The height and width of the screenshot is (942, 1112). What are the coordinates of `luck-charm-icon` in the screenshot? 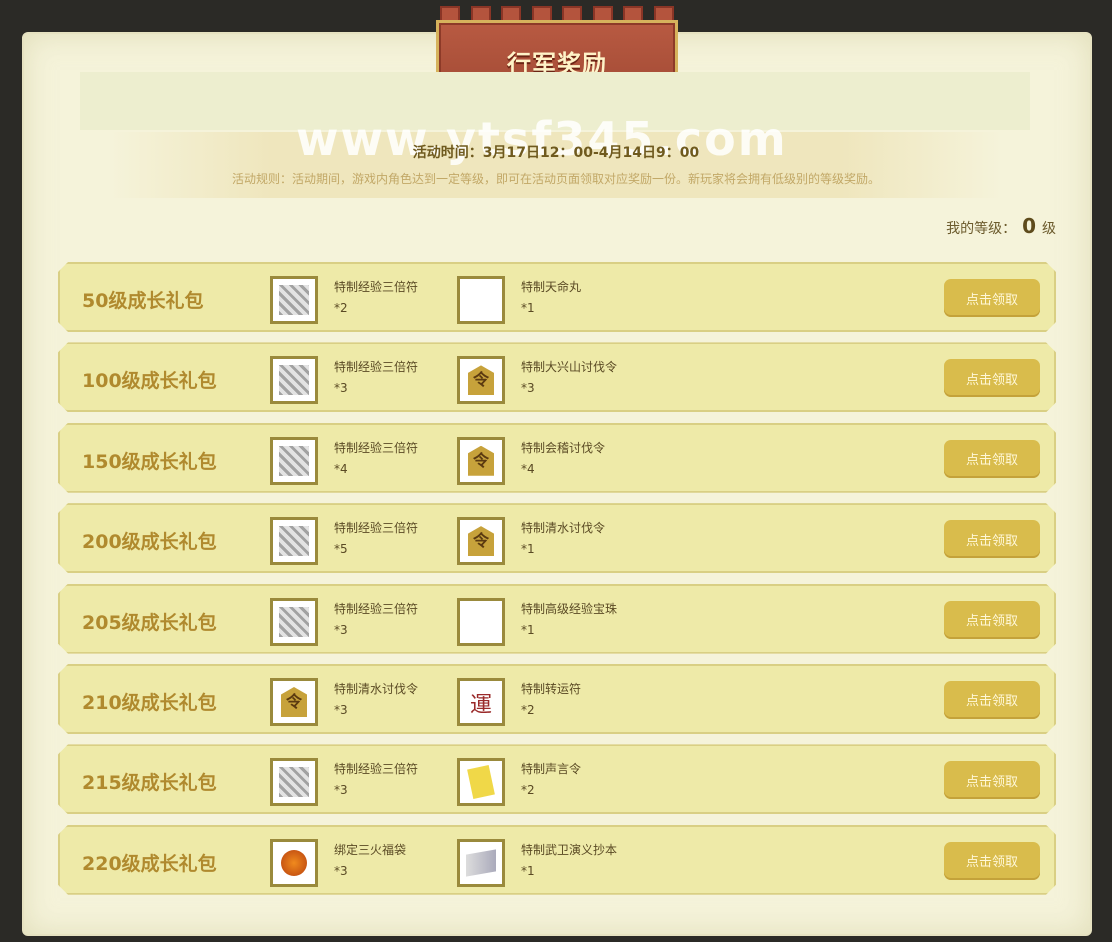 It's located at (481, 702).